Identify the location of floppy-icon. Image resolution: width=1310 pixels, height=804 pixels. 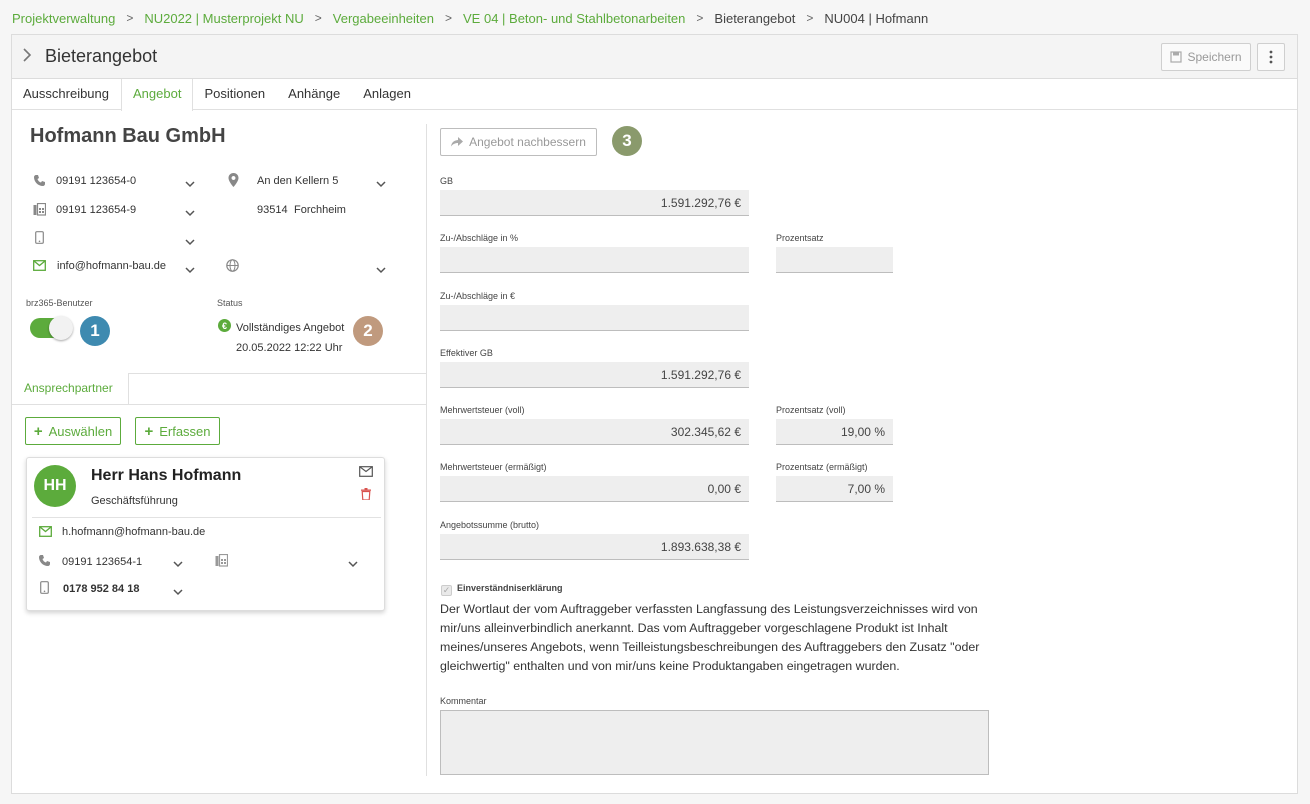
(1176, 57).